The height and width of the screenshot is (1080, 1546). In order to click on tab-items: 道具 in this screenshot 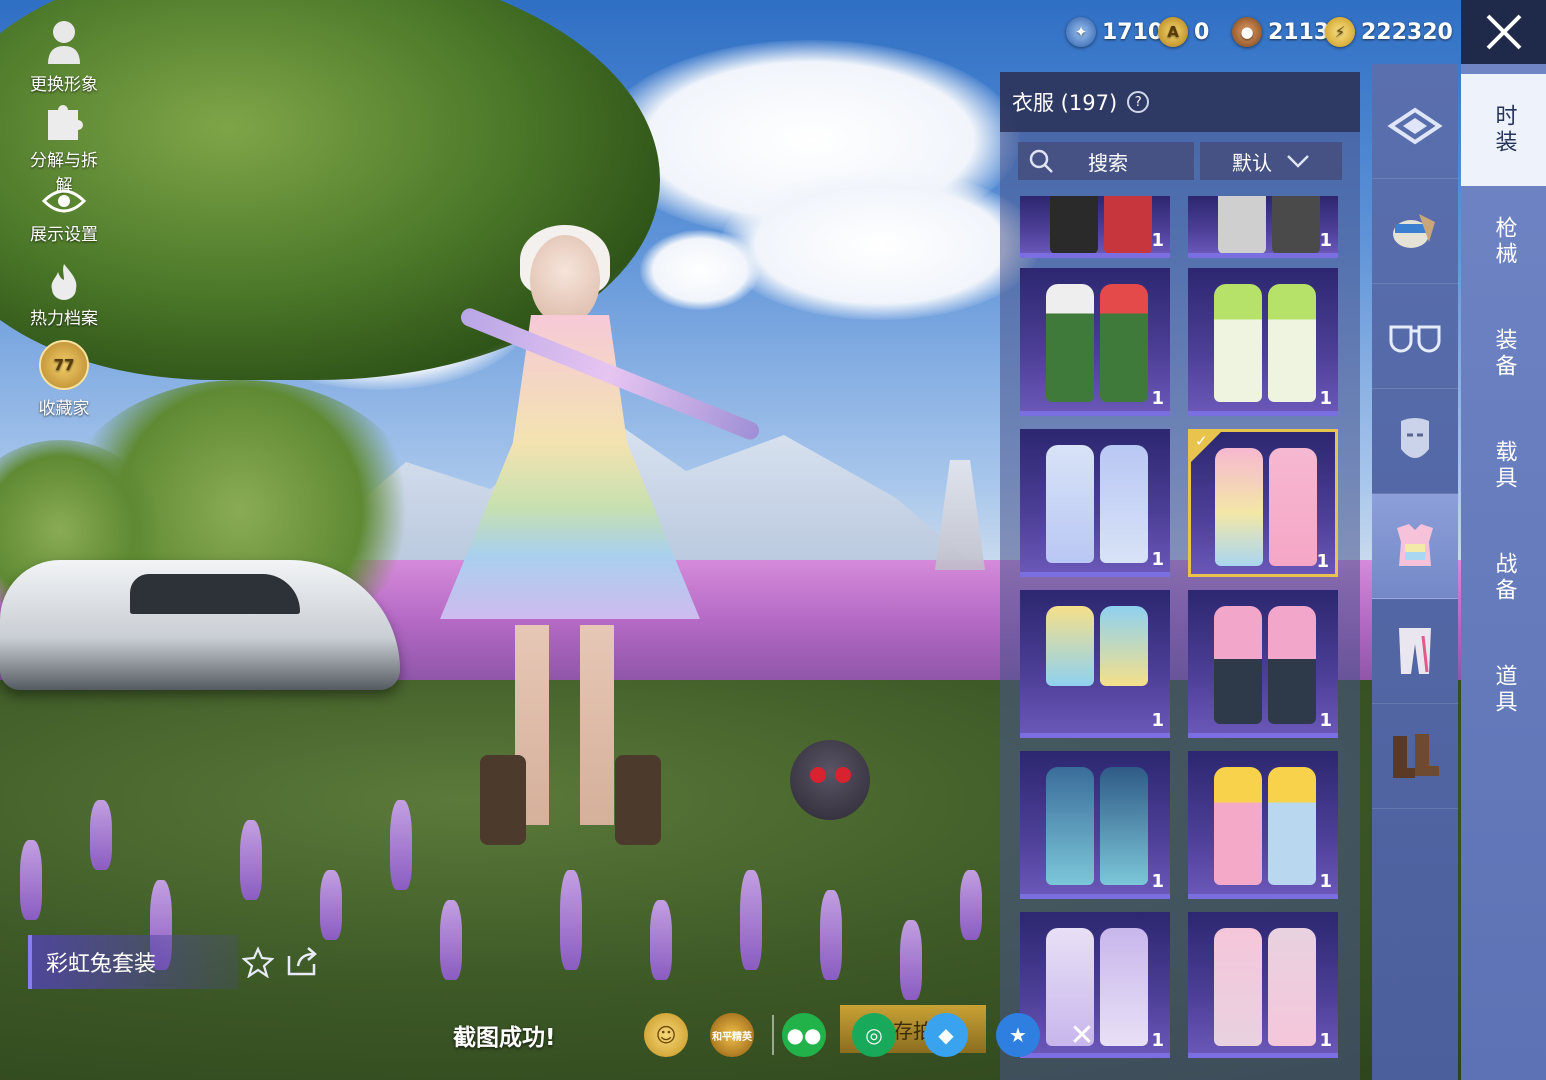, I will do `click(1503, 690)`.